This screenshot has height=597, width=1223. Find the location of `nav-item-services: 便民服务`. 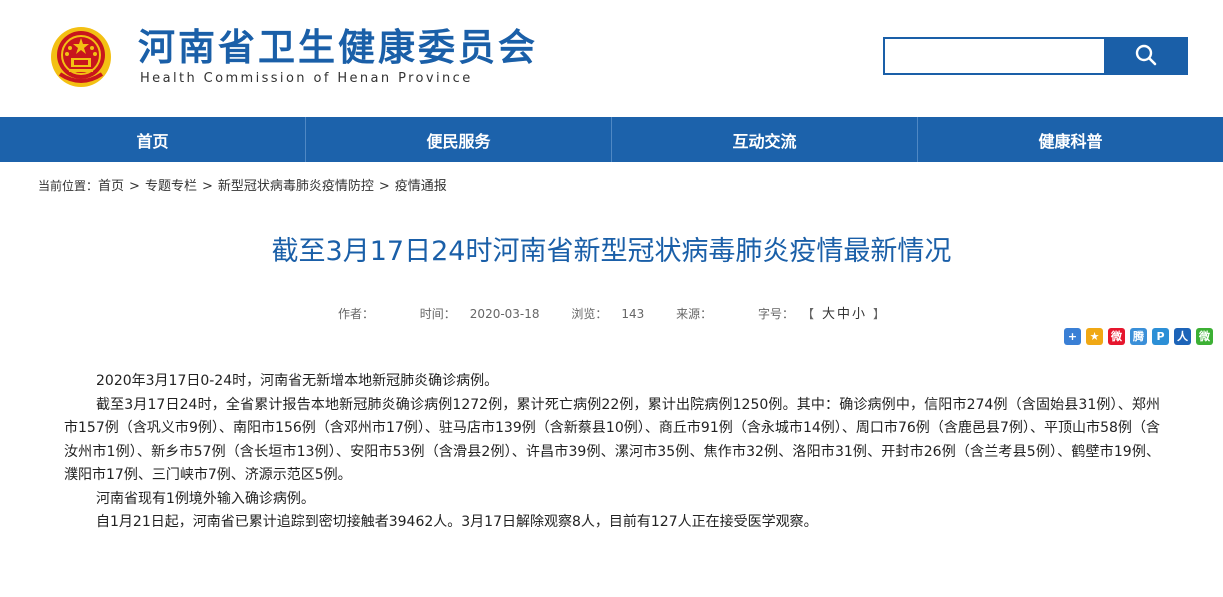

nav-item-services: 便民服务 is located at coordinates (459, 139).